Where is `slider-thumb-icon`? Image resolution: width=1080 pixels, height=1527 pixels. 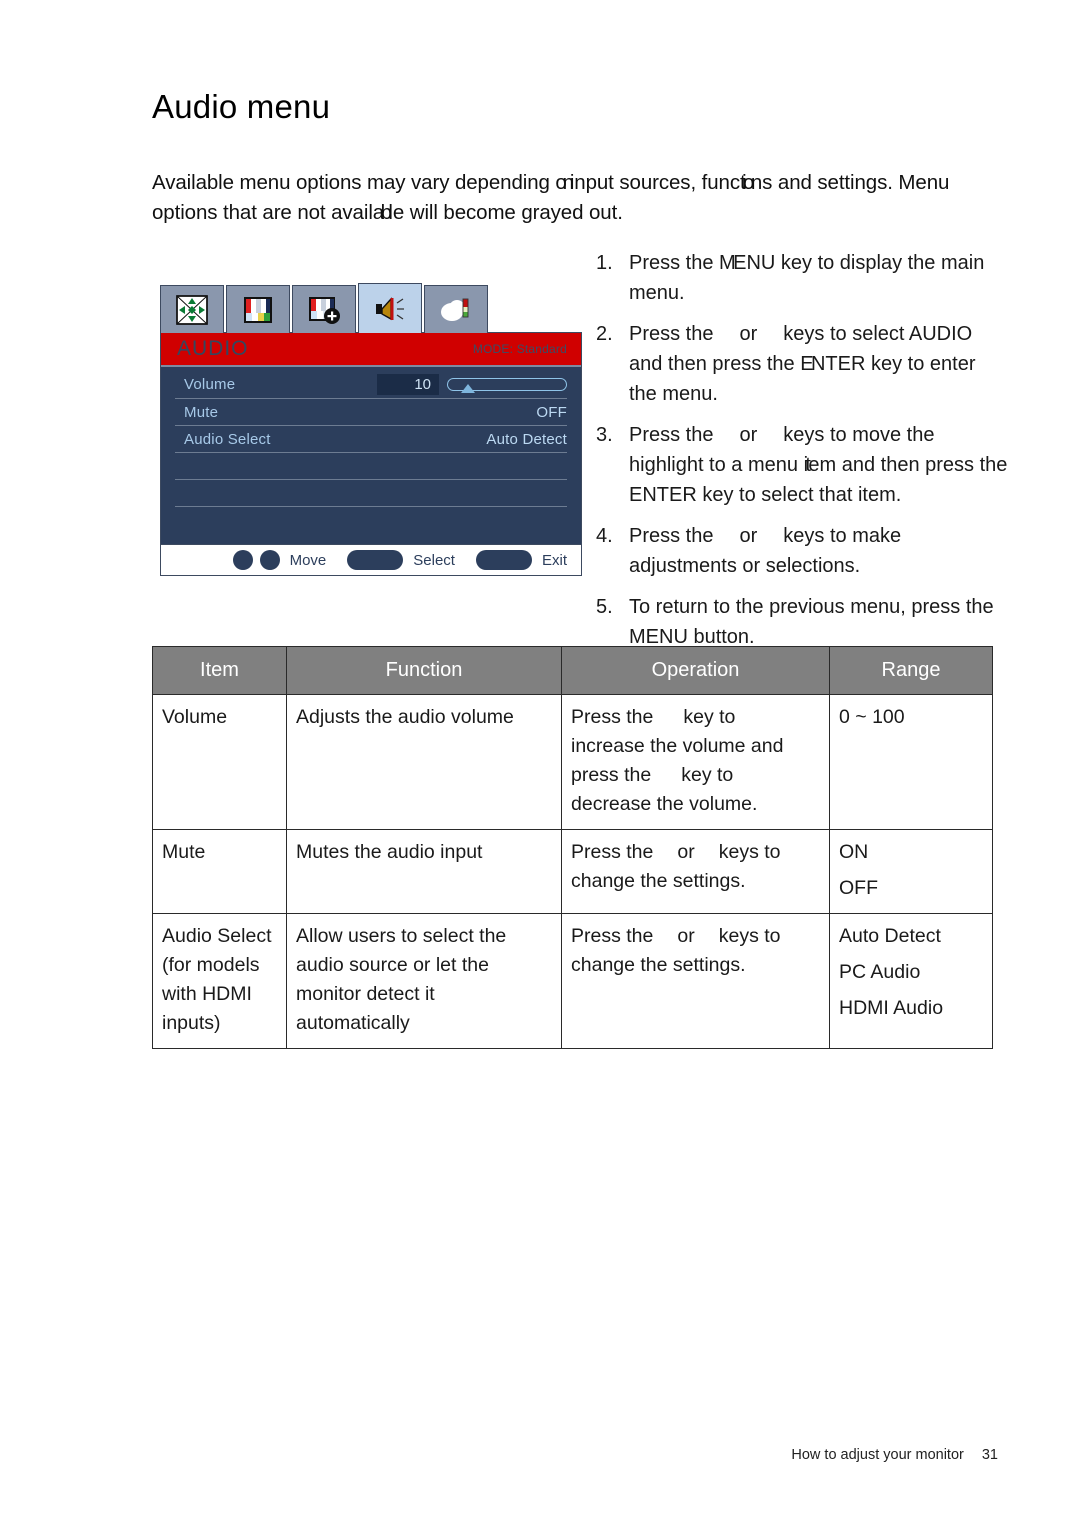 slider-thumb-icon is located at coordinates (468, 388).